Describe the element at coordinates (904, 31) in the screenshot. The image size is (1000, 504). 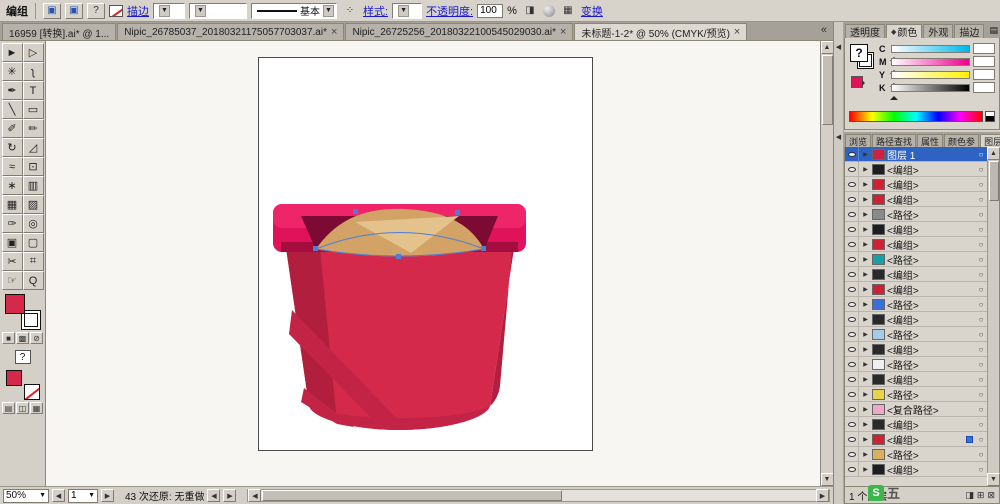
I see `panel-tab-颜色: ◆ 颜色` at that location.